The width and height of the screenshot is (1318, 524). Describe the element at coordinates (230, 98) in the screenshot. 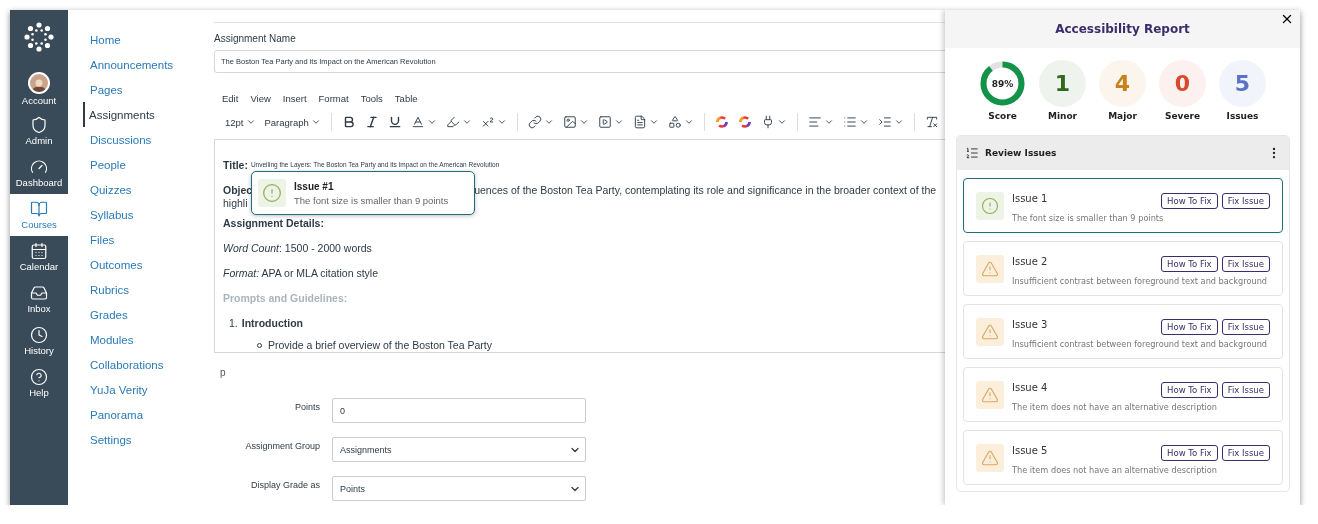

I see `editor-menu-item: Edit` at that location.